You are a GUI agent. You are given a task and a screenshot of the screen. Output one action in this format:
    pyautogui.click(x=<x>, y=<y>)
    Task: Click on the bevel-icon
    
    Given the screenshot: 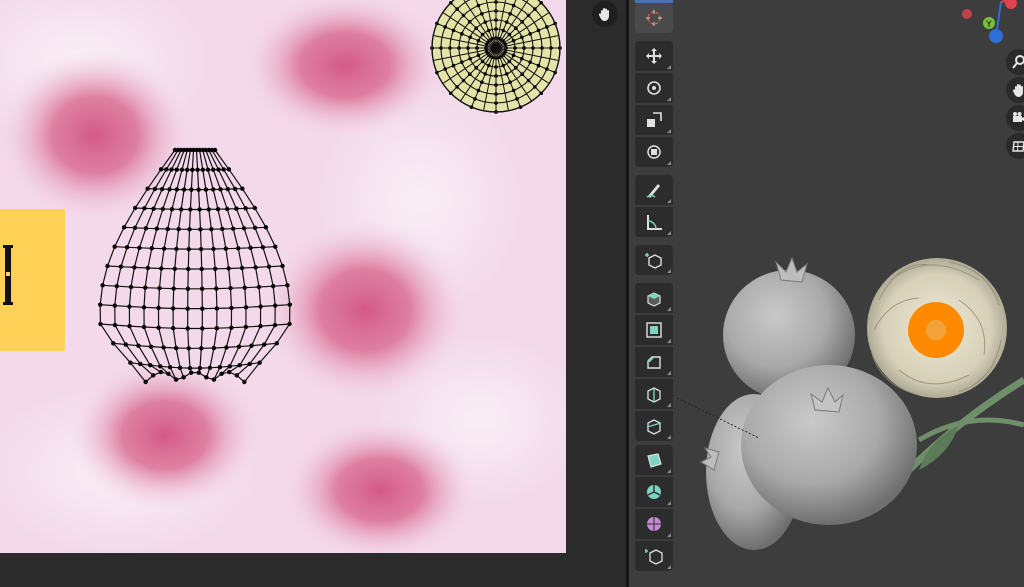 What is the action you would take?
    pyautogui.click(x=654, y=362)
    